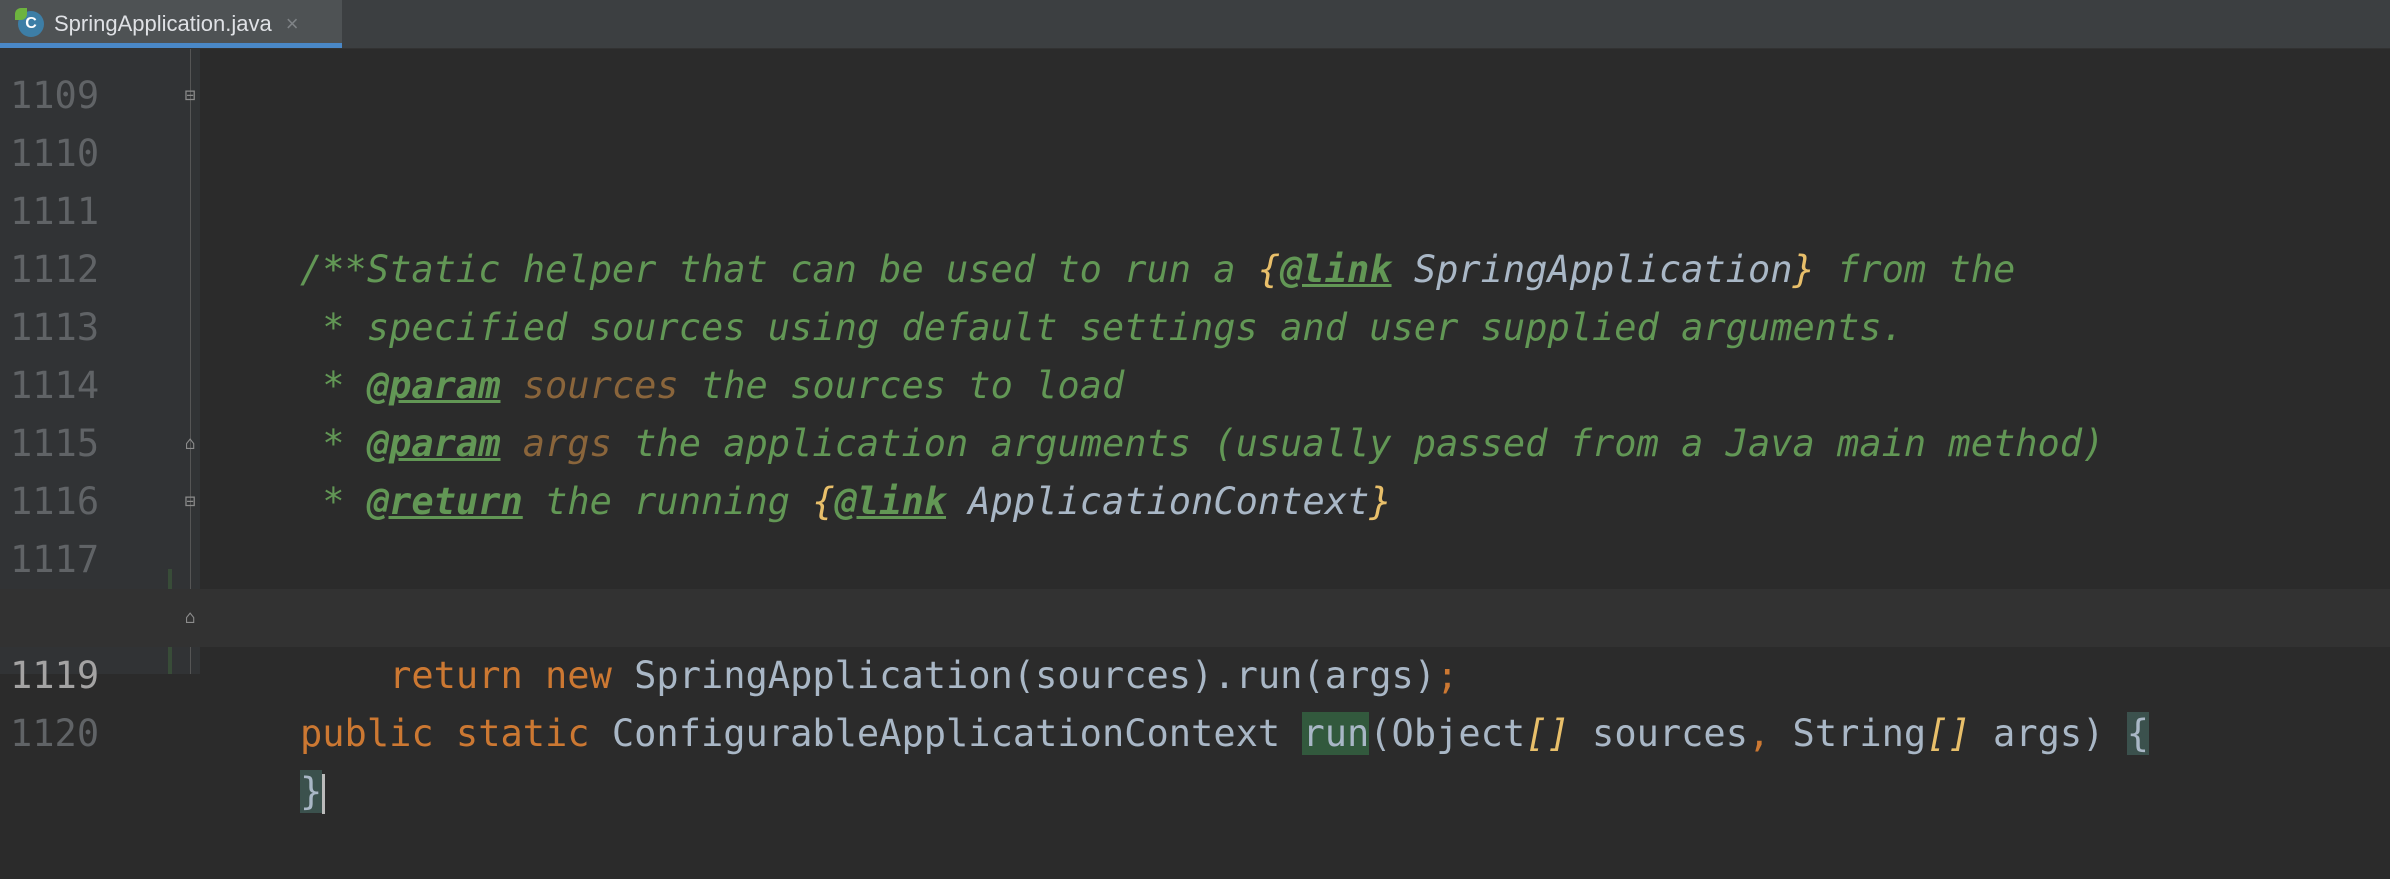 The width and height of the screenshot is (2390, 879). What do you see at coordinates (2048, 733) in the screenshot?
I see `param-name: args)` at bounding box center [2048, 733].